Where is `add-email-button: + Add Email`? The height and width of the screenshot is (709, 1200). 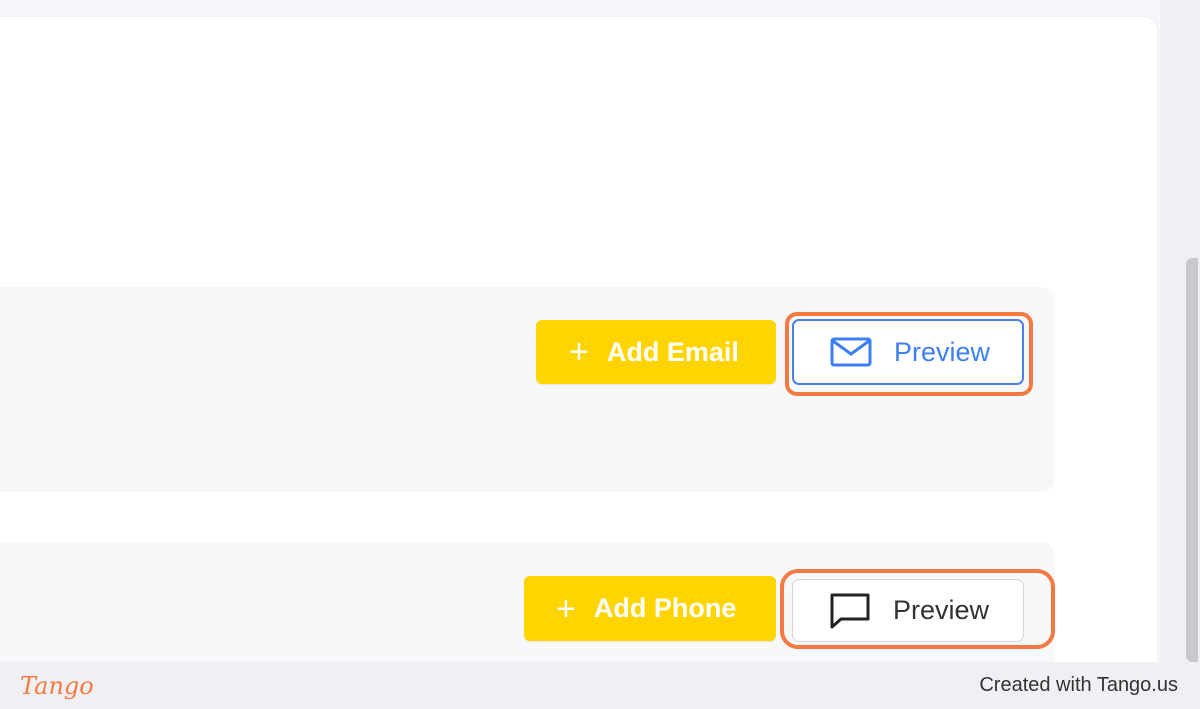
add-email-button: + Add Email is located at coordinates (656, 352).